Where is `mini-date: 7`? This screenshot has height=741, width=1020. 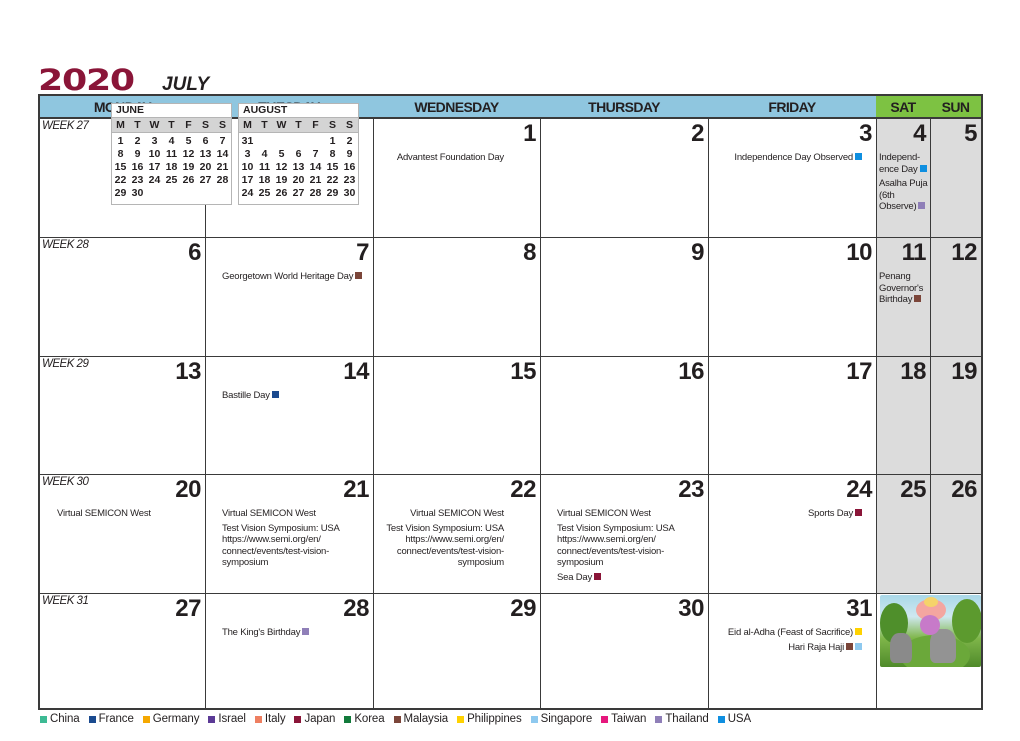 mini-date: 7 is located at coordinates (315, 154).